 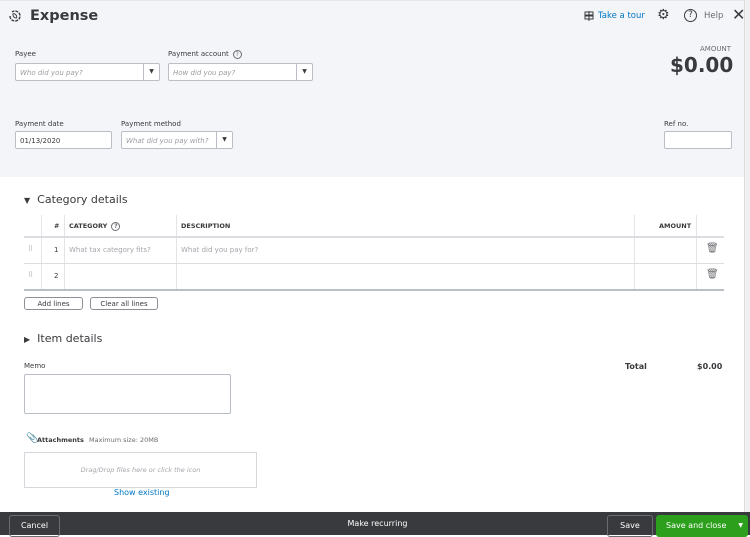 What do you see at coordinates (676, 124) in the screenshot?
I see `ref-no-label: Ref no.` at bounding box center [676, 124].